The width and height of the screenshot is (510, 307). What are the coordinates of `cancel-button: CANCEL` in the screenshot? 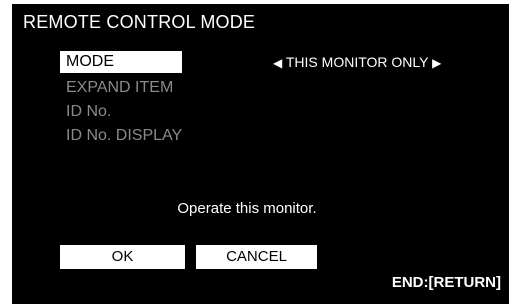 It's located at (256, 257).